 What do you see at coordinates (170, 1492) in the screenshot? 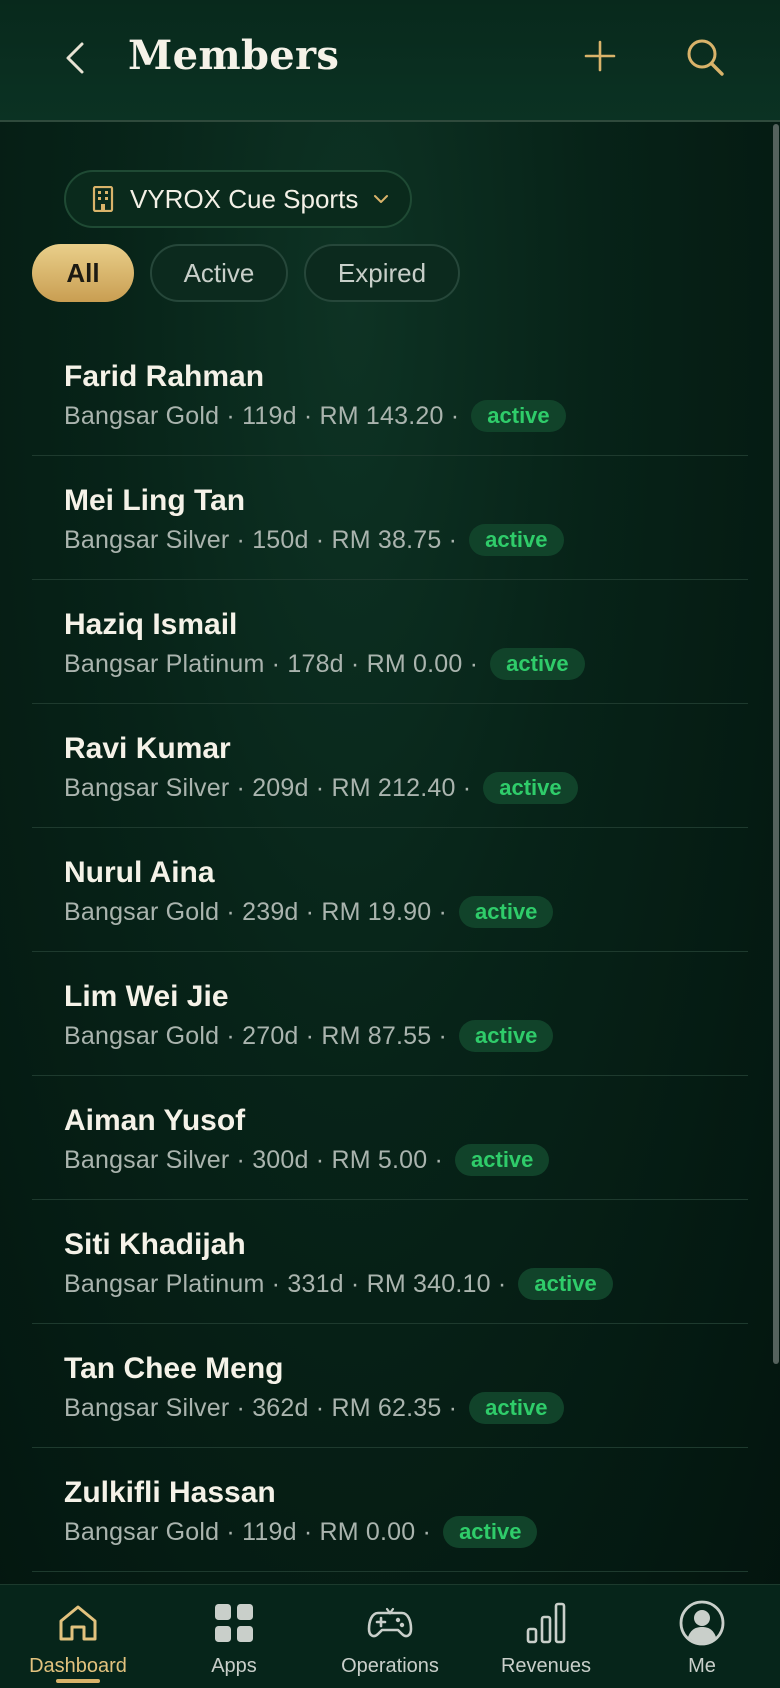
I see `member-name: Zulkifli Hassan` at bounding box center [170, 1492].